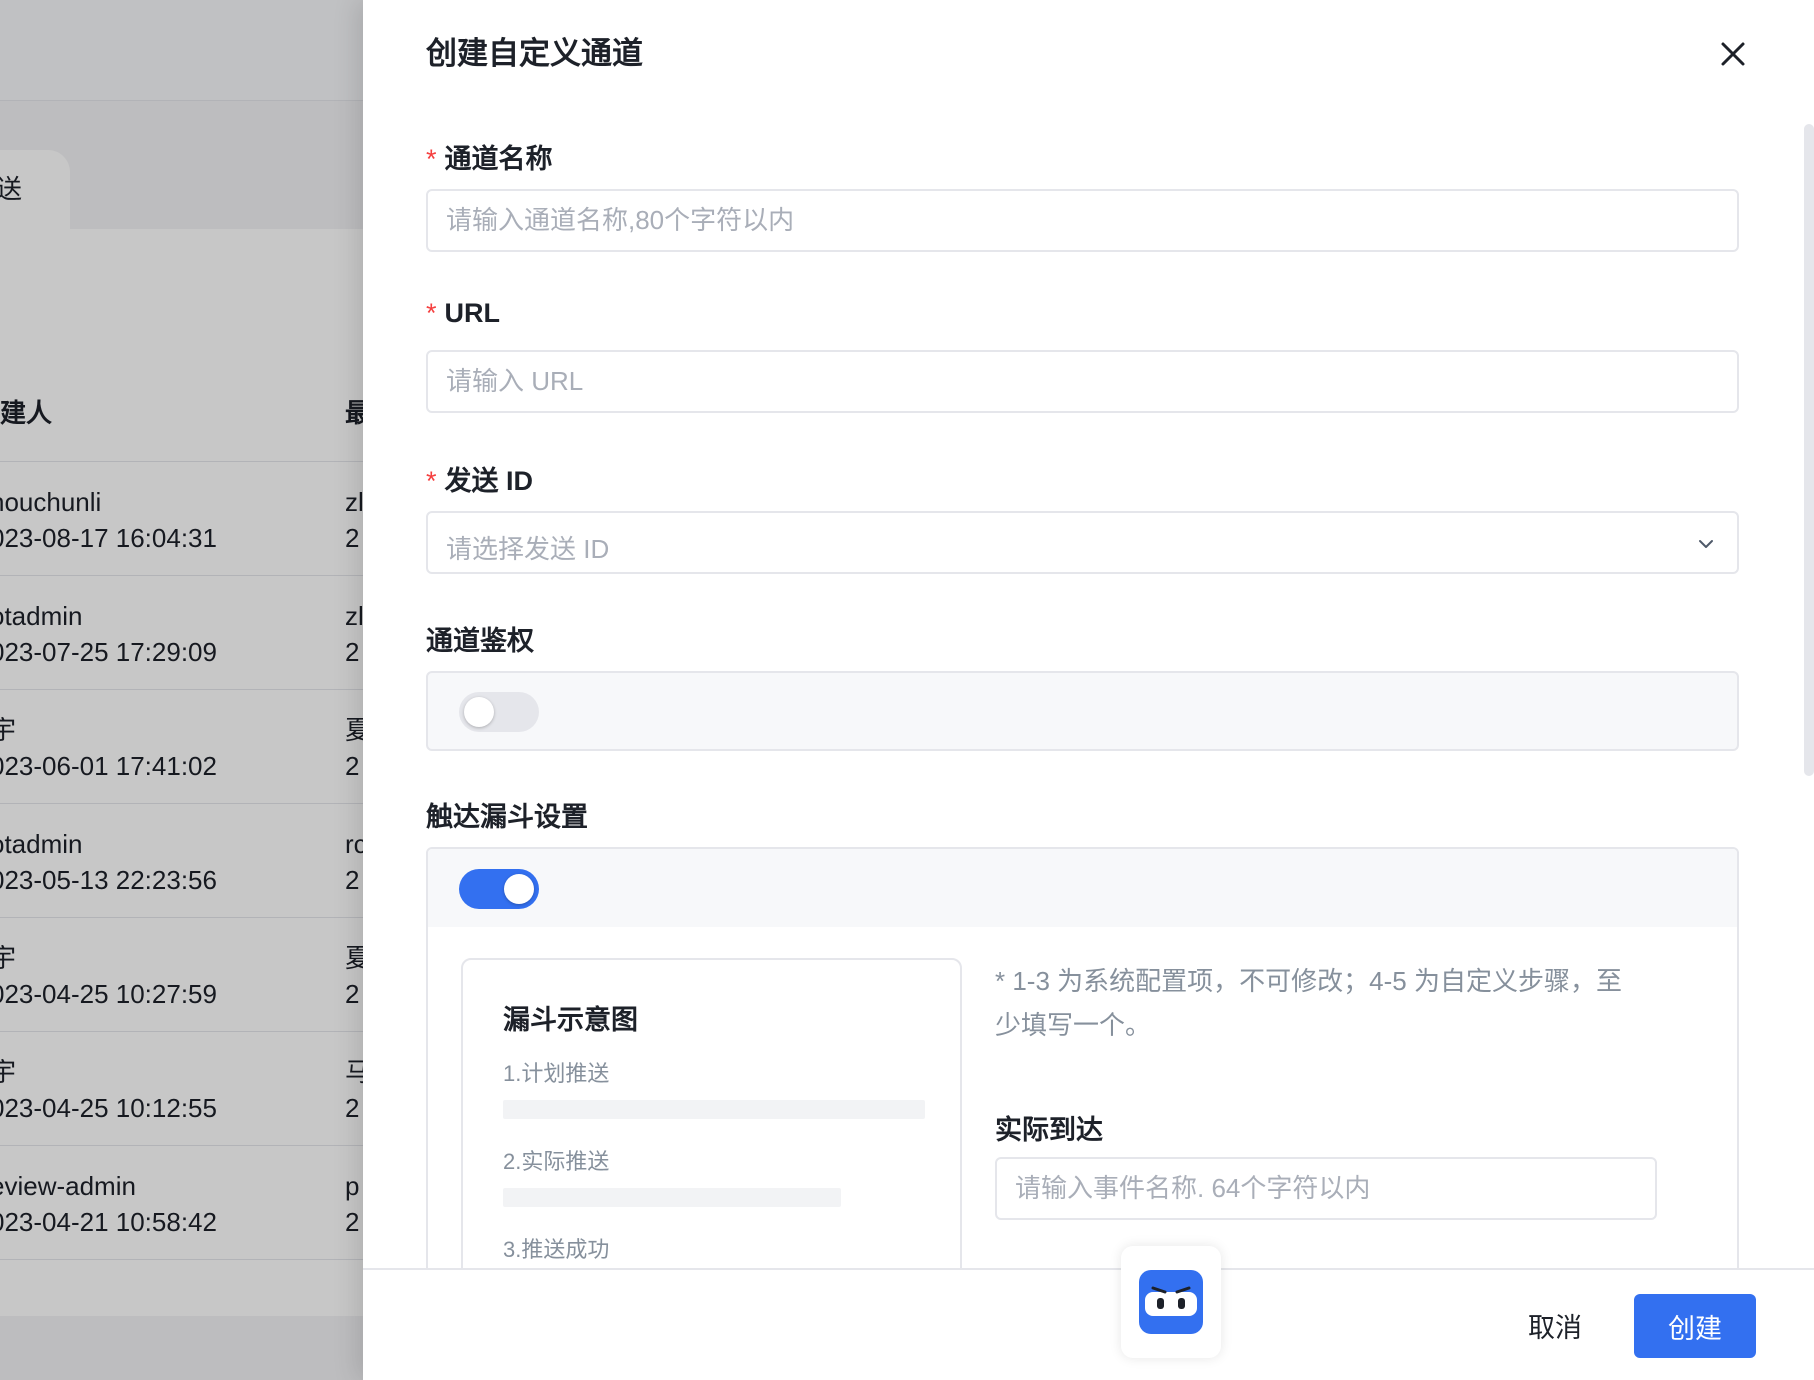  What do you see at coordinates (556, 1161) in the screenshot?
I see `funnel-step-label: 2.实际推送` at bounding box center [556, 1161].